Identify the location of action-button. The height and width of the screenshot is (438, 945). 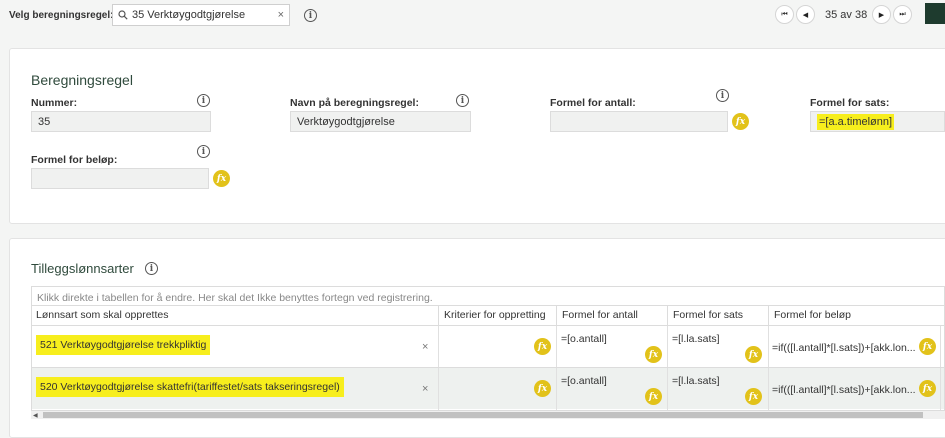
(935, 13).